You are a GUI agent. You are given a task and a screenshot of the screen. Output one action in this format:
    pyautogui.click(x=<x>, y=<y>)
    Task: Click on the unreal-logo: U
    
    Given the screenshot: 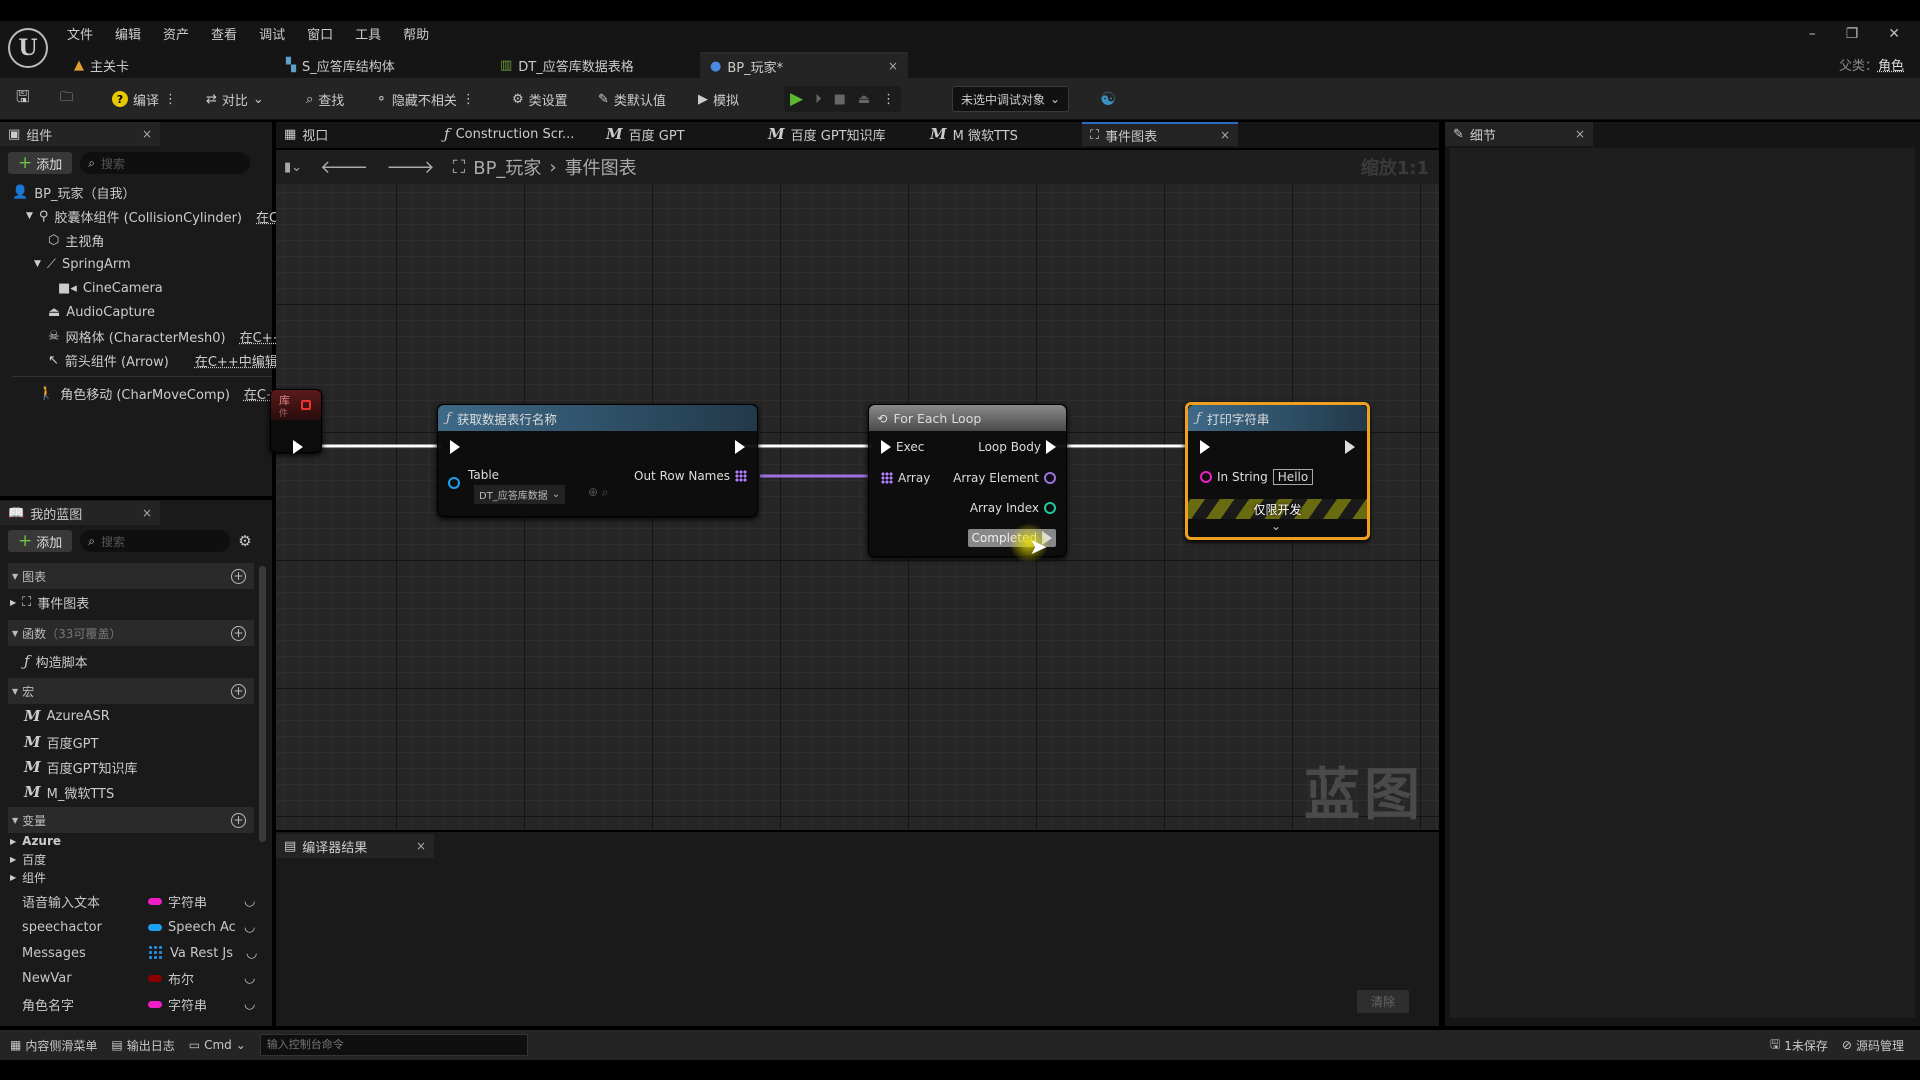 What is the action you would take?
    pyautogui.click(x=28, y=48)
    